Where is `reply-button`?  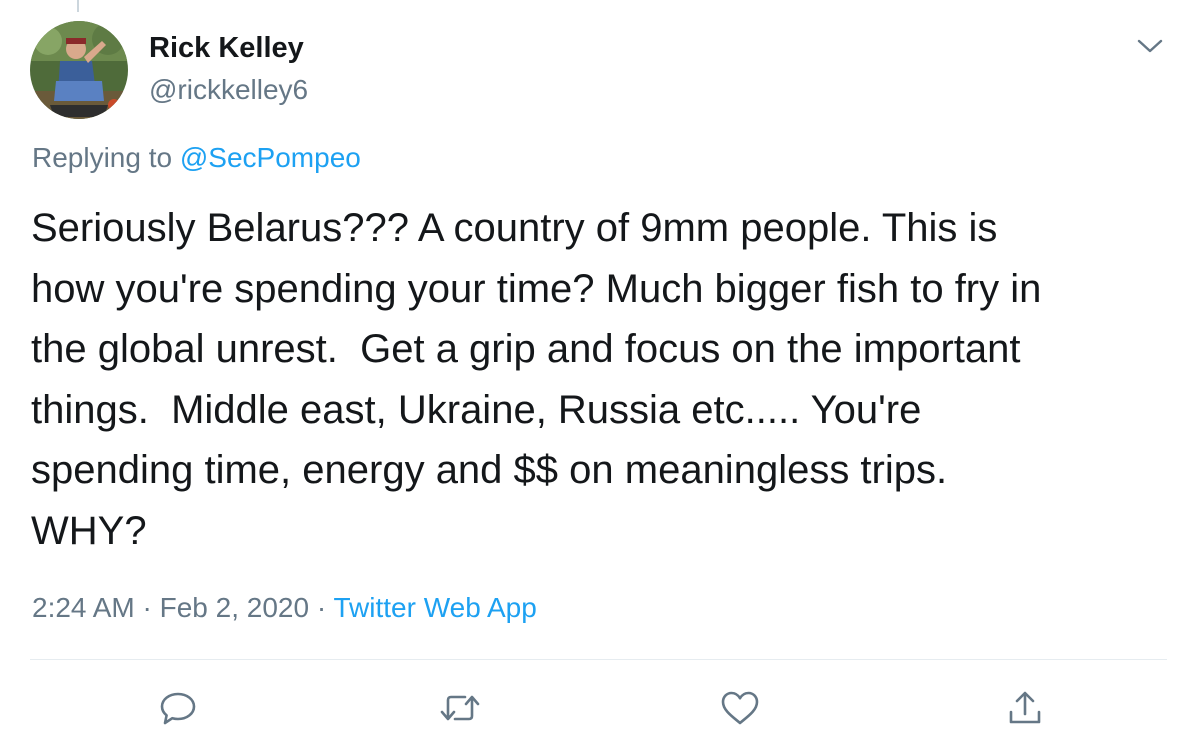 reply-button is located at coordinates (178, 708).